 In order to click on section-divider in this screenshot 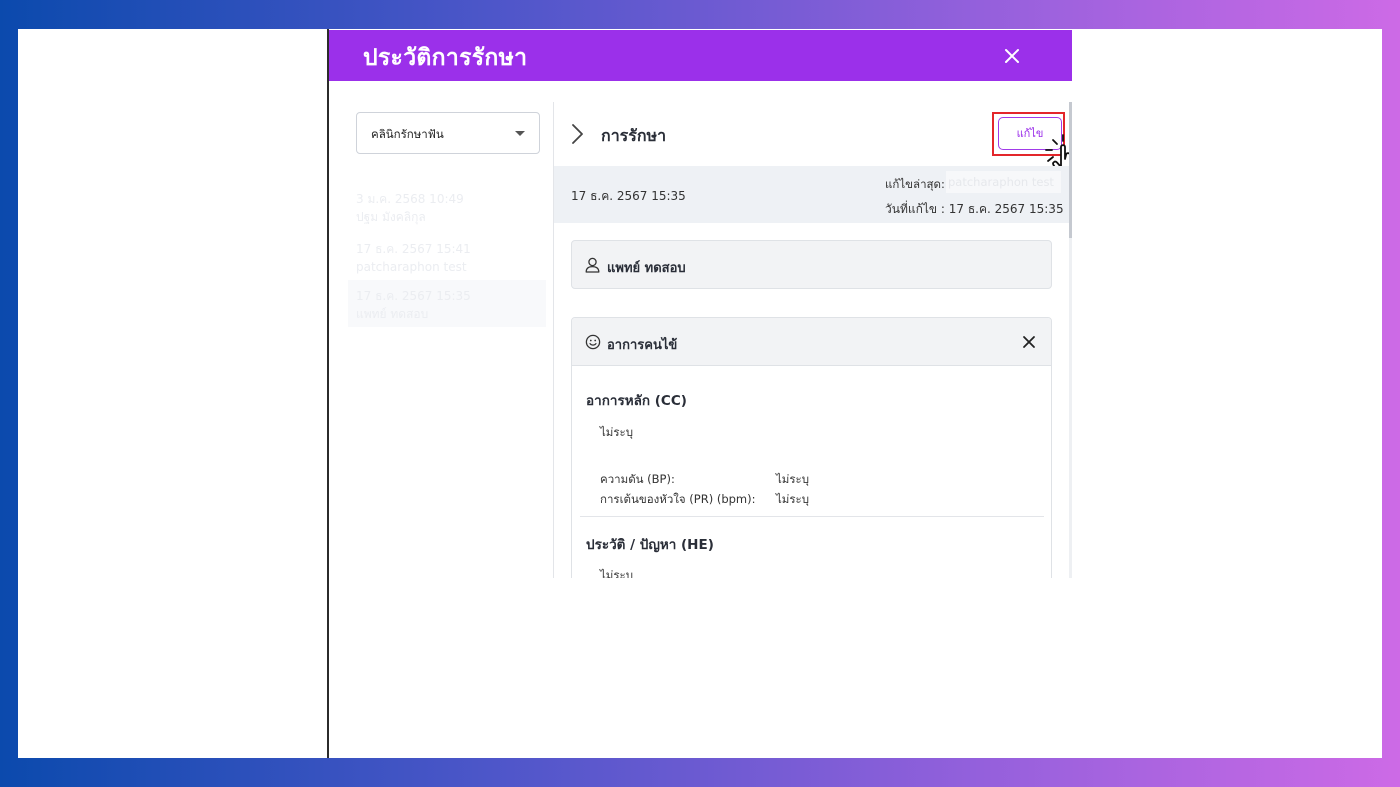, I will do `click(812, 516)`.